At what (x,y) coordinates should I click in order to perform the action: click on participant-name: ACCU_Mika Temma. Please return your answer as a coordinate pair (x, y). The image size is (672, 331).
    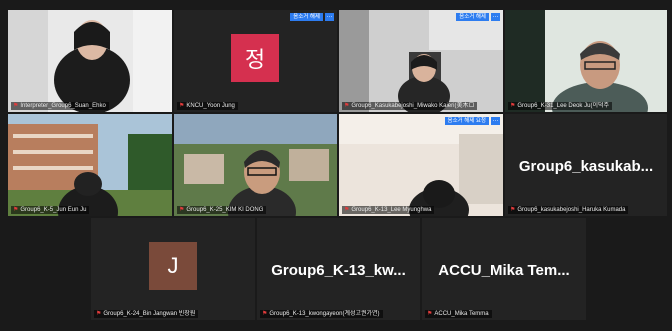
    Looking at the image, I should click on (461, 314).